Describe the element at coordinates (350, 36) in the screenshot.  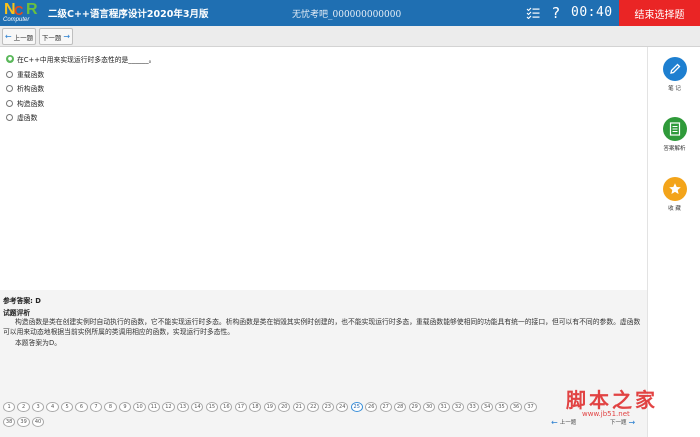
I see `toolbar: ← 上一题 下一题 →` at that location.